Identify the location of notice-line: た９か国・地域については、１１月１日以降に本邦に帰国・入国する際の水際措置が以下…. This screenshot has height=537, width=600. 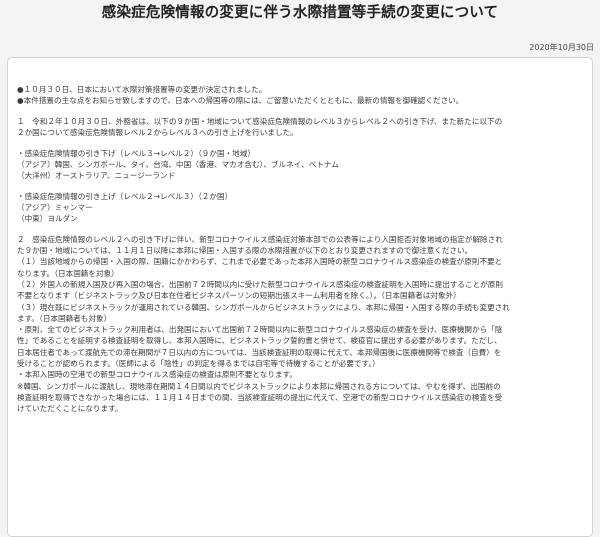
(245, 251).